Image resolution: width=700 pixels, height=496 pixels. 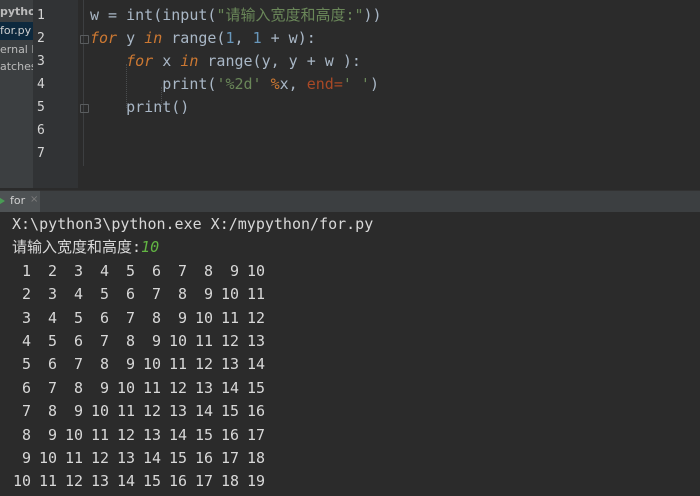 I want to click on run-tab-label: for, so click(x=18, y=200).